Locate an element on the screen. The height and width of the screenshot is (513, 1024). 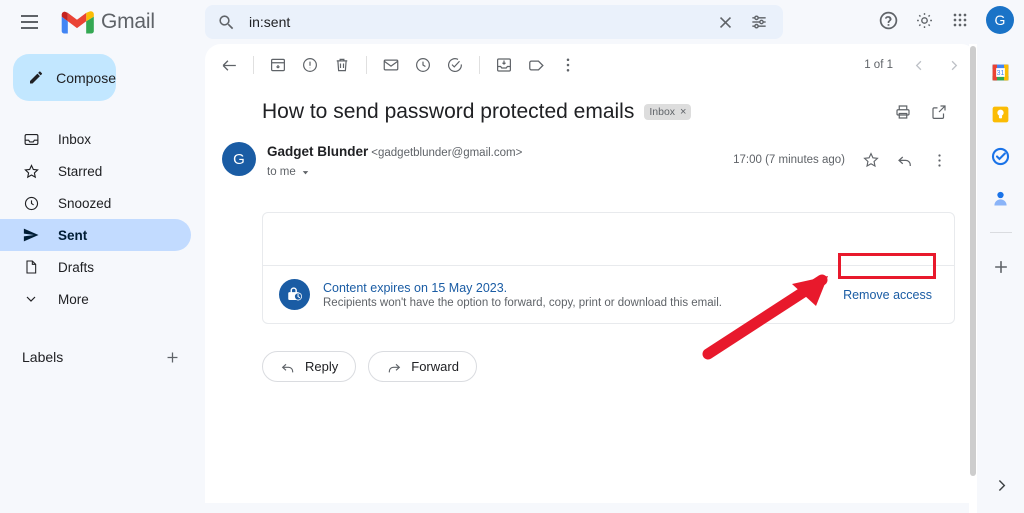
expiry-title: Content expires on 15 May 2023. is located at coordinates (415, 287).